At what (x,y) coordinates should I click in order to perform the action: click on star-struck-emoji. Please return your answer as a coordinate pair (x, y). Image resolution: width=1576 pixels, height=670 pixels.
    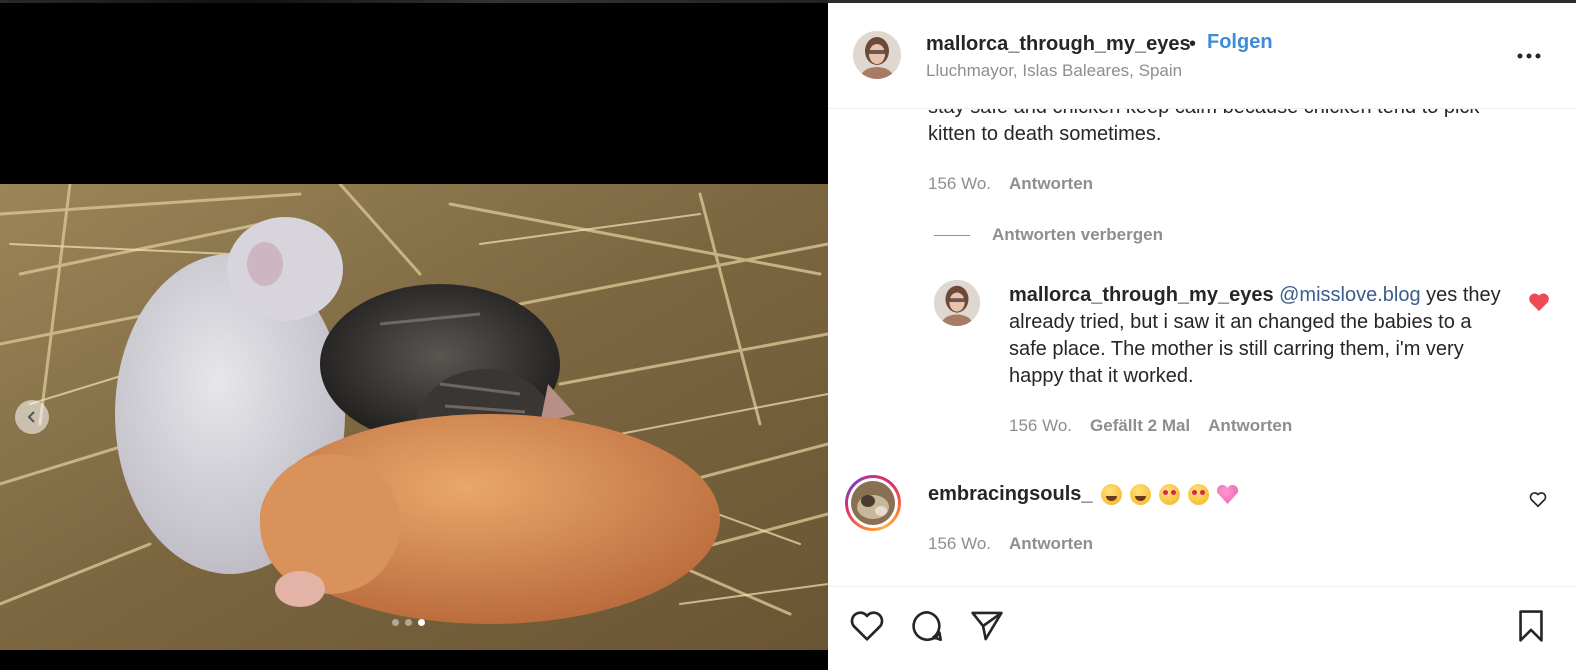
    Looking at the image, I should click on (1169, 494).